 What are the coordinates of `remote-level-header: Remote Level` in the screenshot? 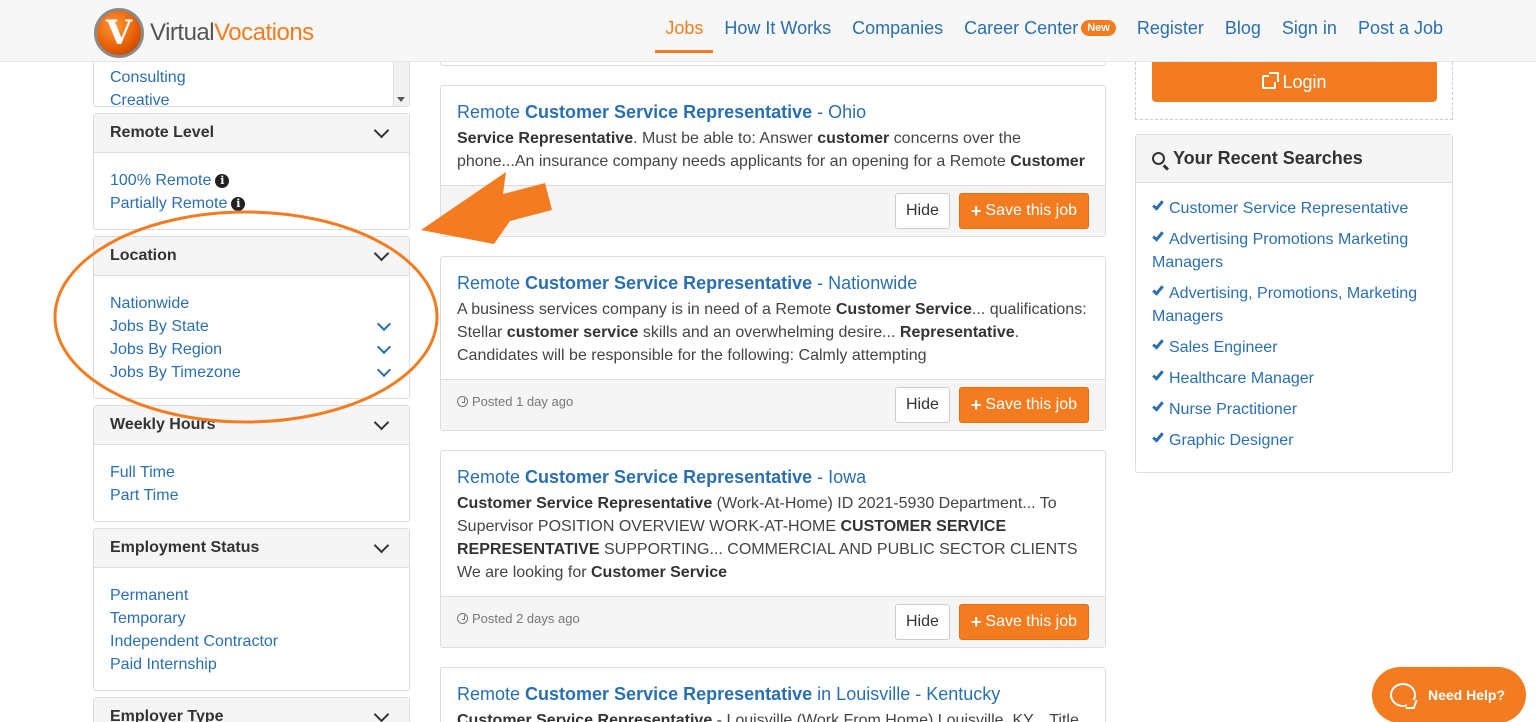 It's located at (251, 133).